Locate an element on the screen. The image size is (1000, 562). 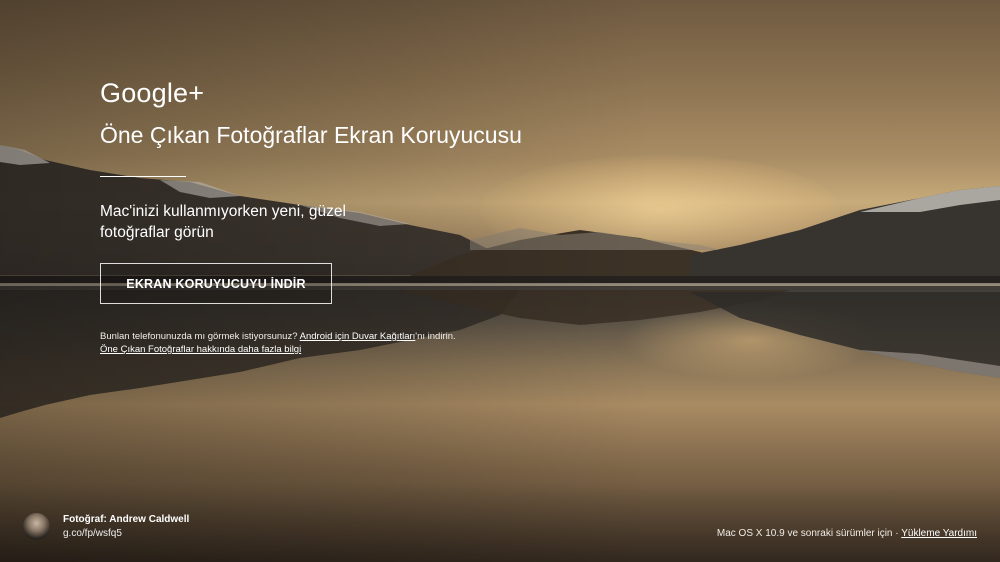
photo-credit: Fotoğraf: Andrew Caldwell is located at coordinates (126, 519).